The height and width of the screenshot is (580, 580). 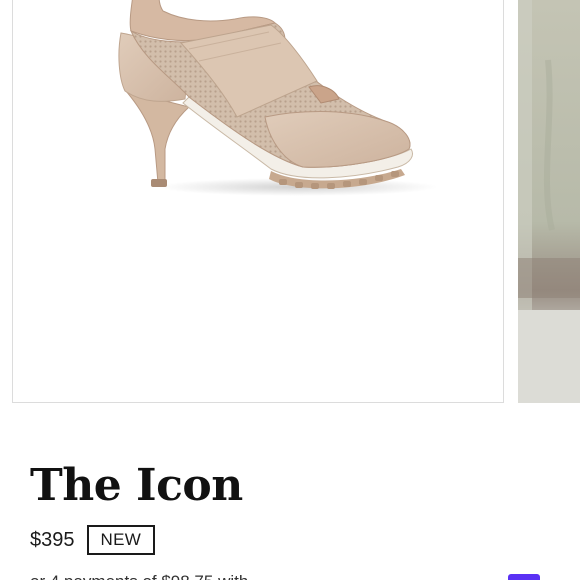 I want to click on wall-backdrop, so click(x=549, y=201).